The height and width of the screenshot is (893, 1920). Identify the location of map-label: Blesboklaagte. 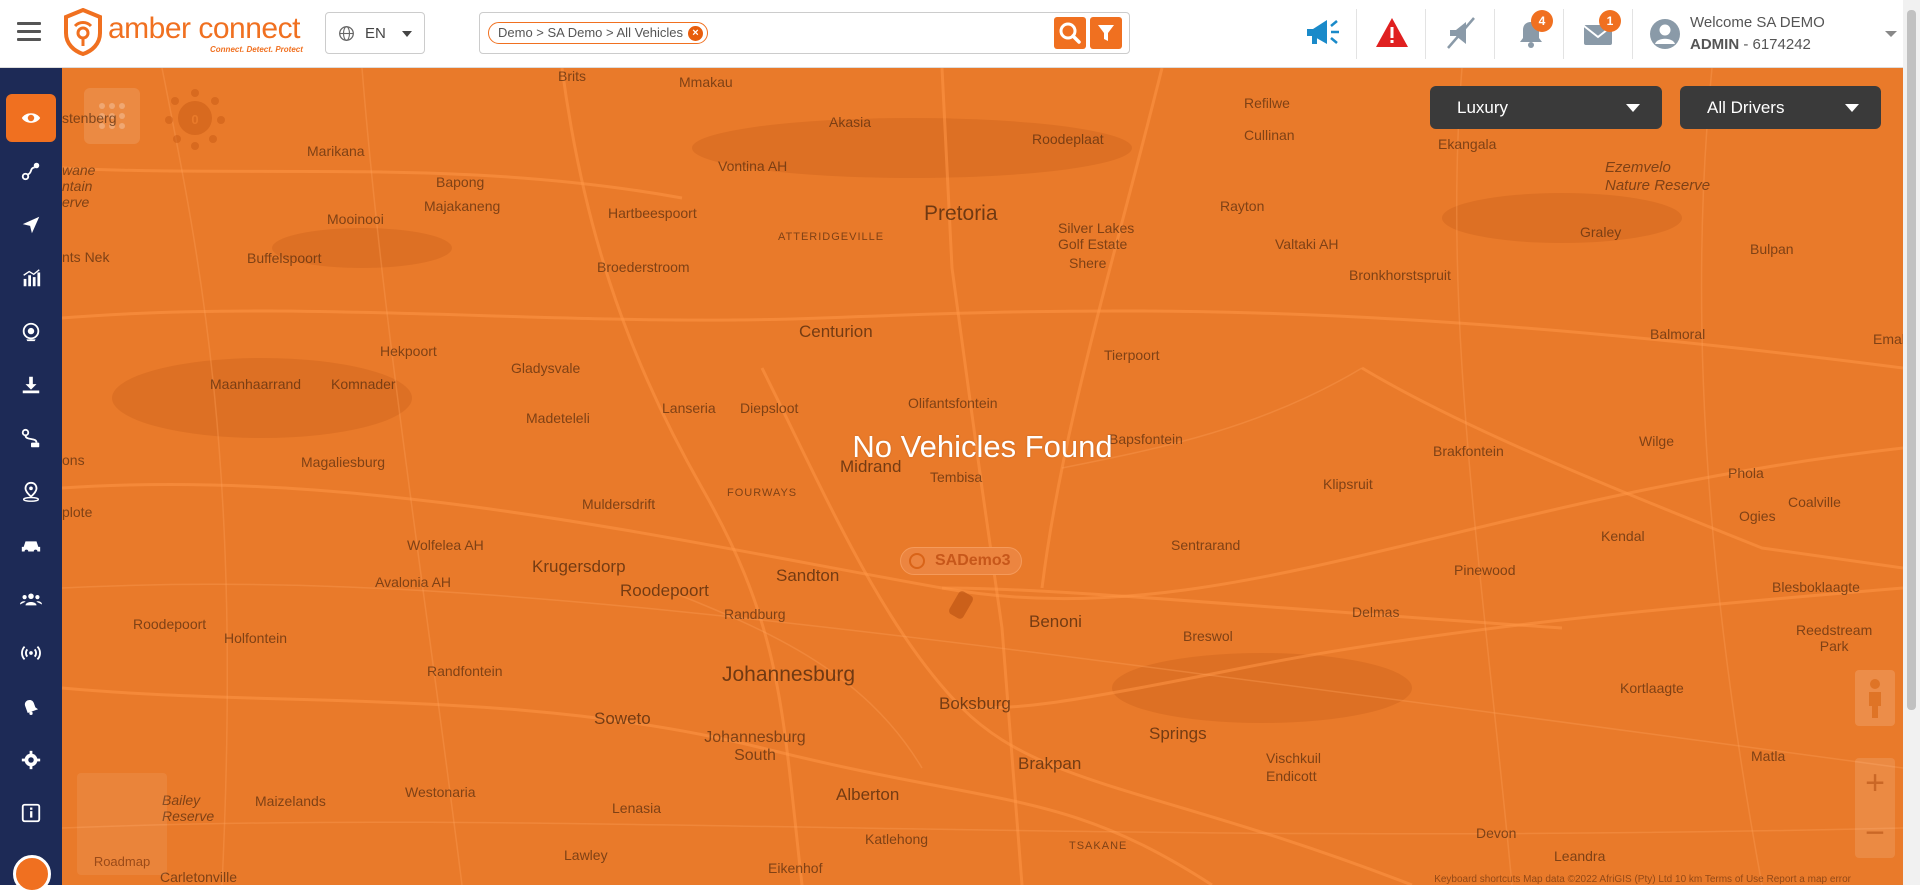
(1816, 587).